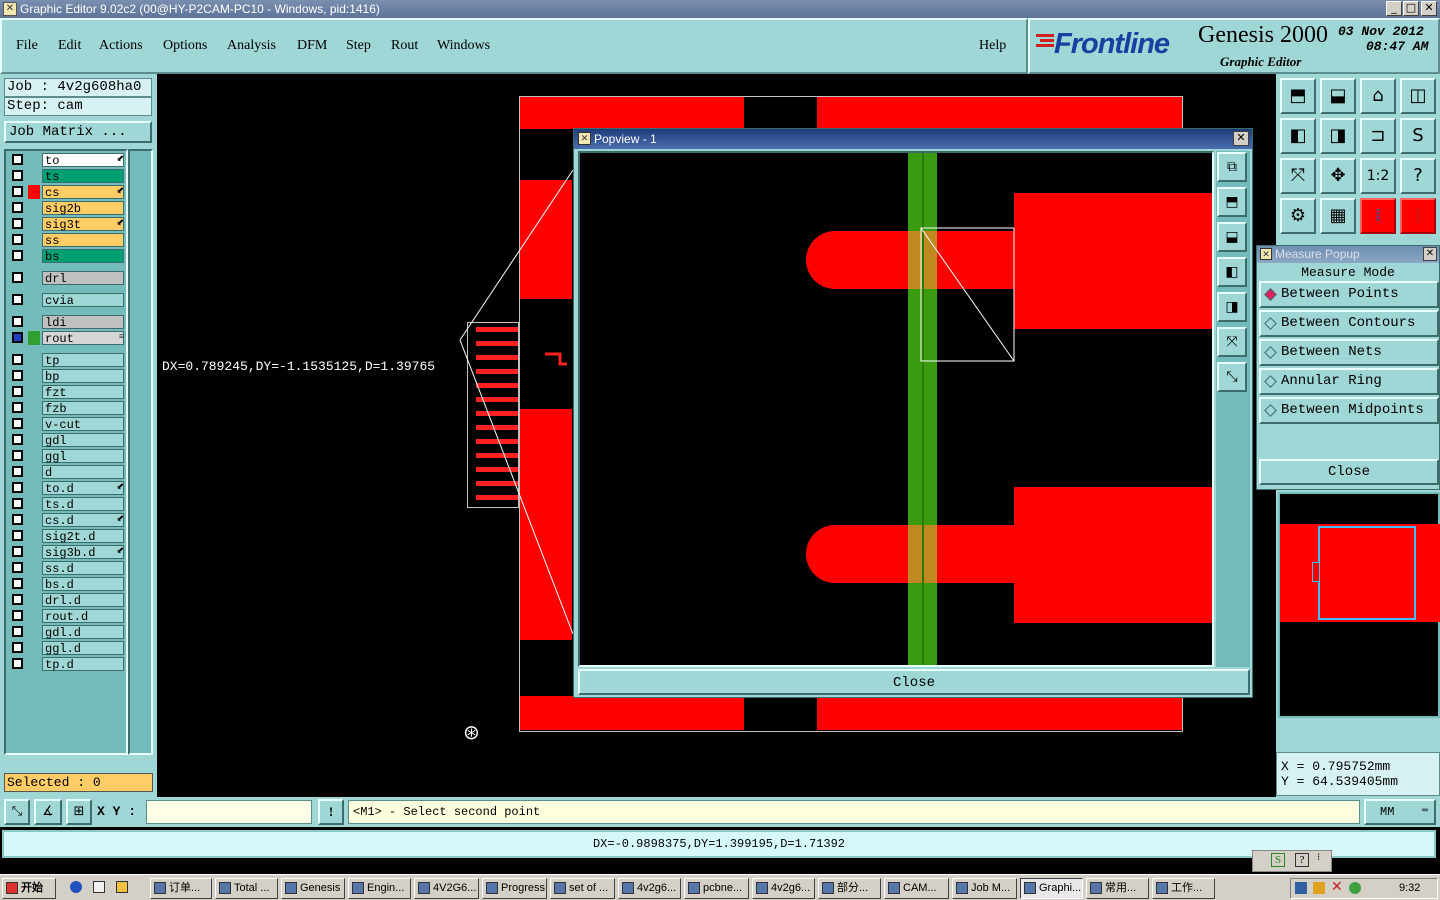 The height and width of the screenshot is (900, 1440). What do you see at coordinates (1418, 96) in the screenshot?
I see `window-zoom-icon: ◫` at bounding box center [1418, 96].